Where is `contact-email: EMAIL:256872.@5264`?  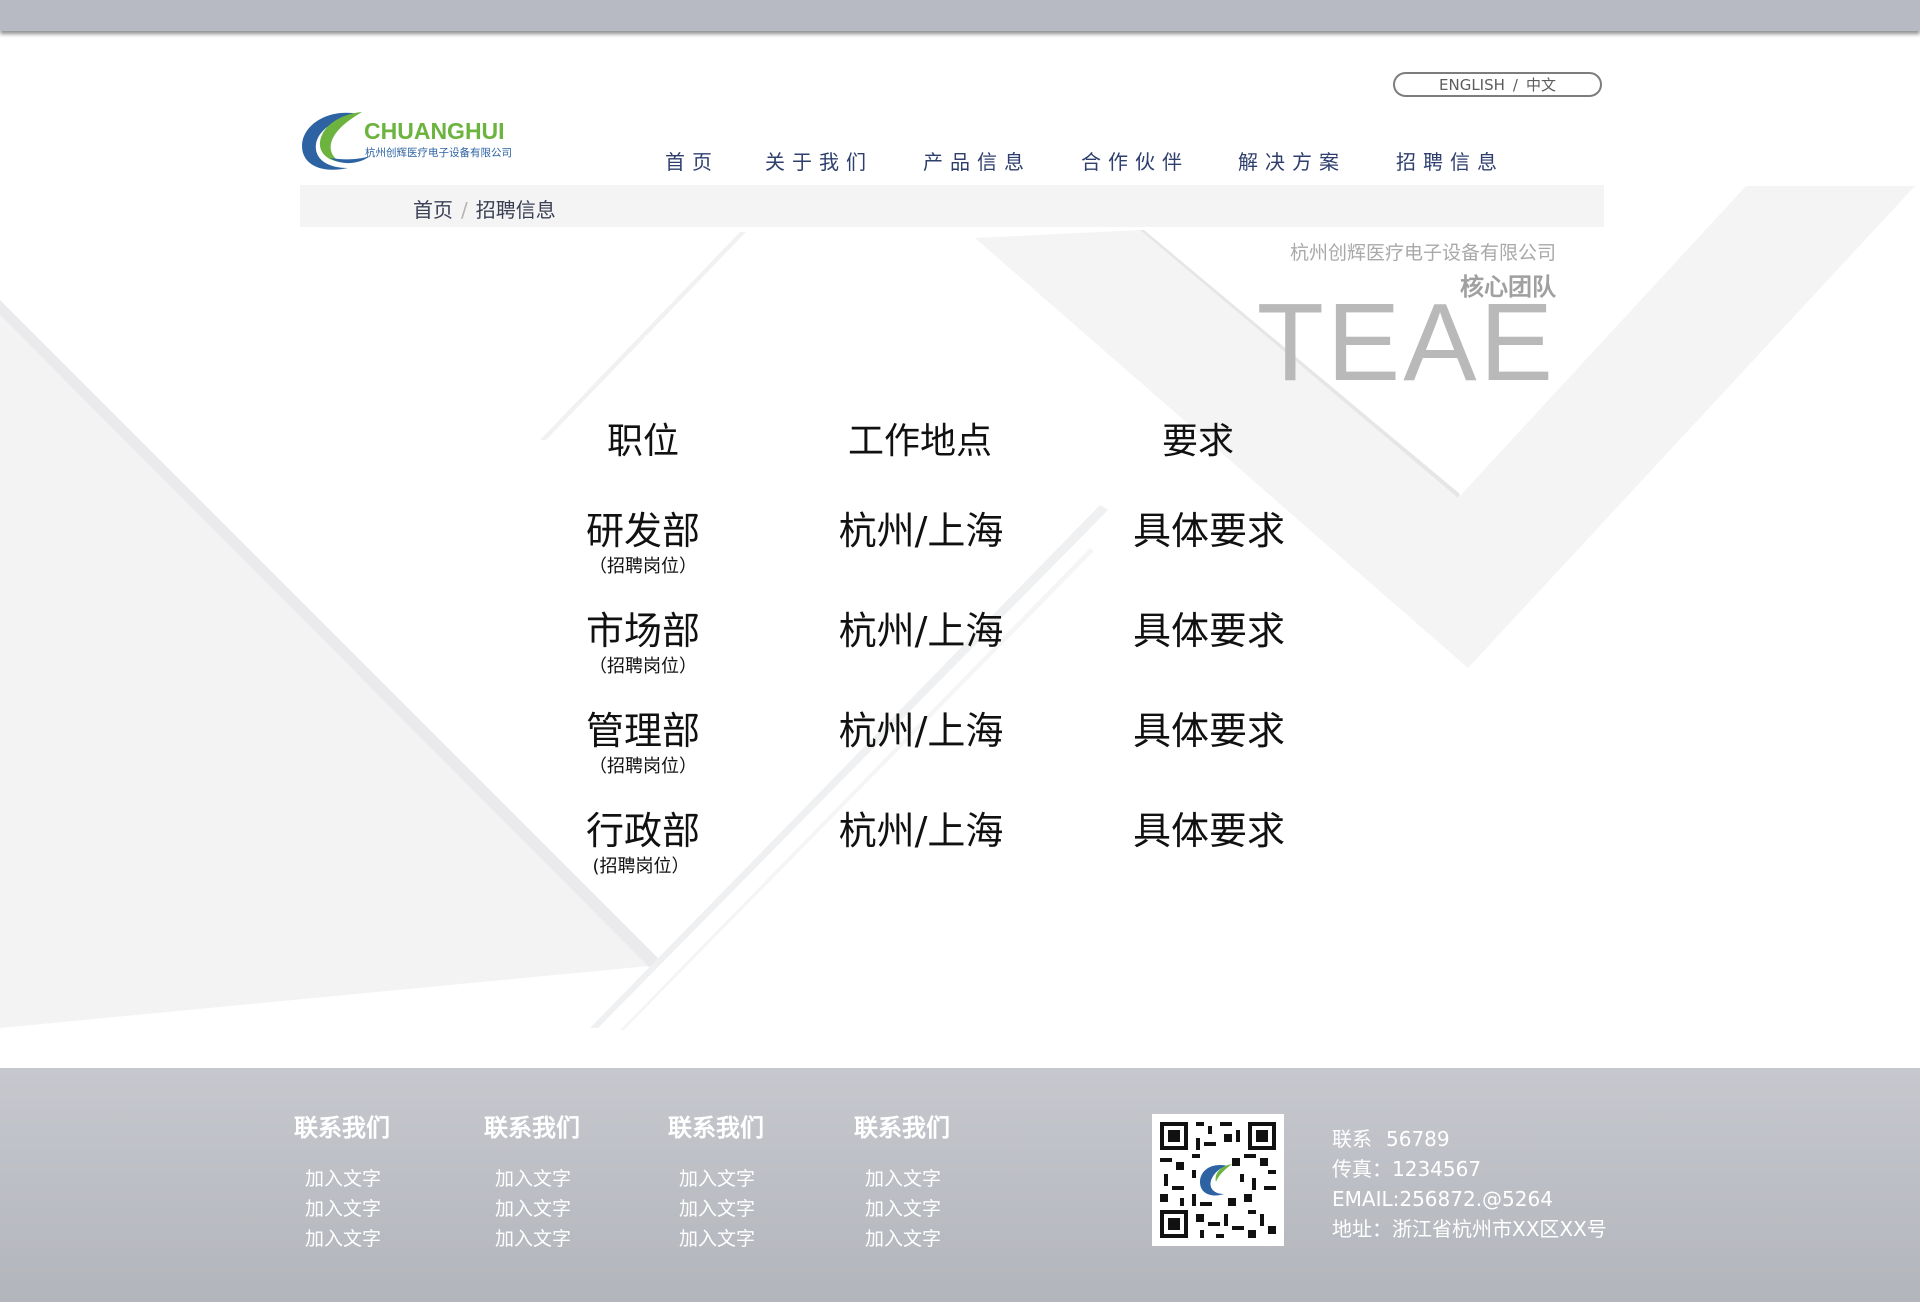
contact-email: EMAIL:256872.@5264 is located at coordinates (1469, 1199).